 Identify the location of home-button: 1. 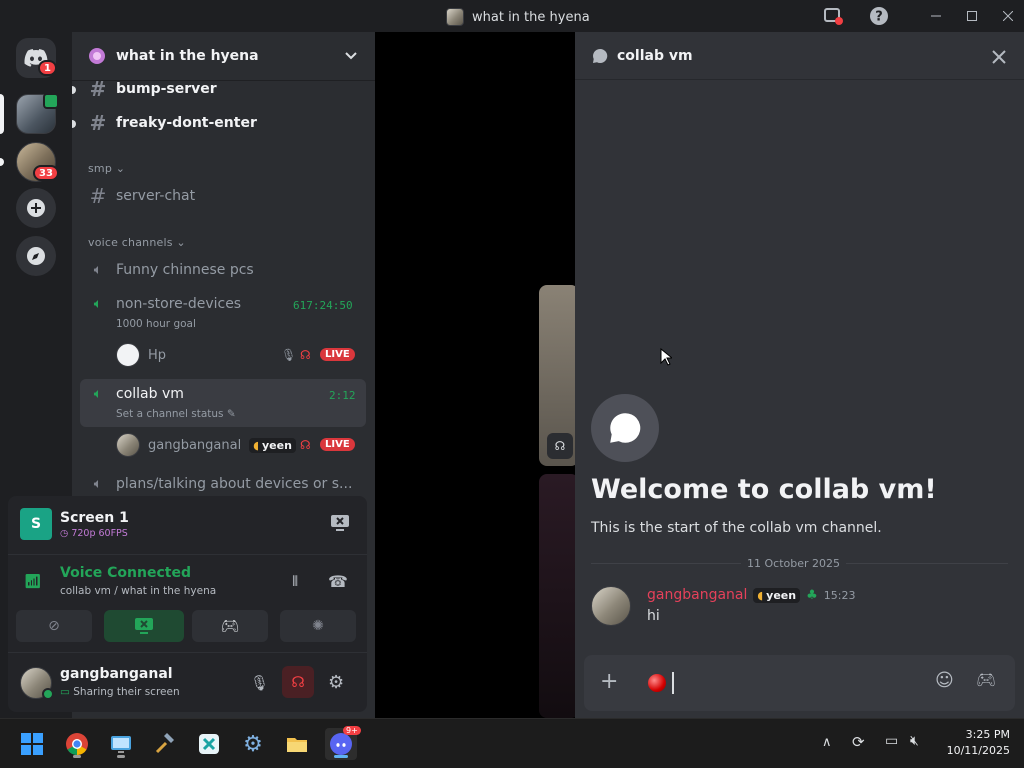
(36, 58).